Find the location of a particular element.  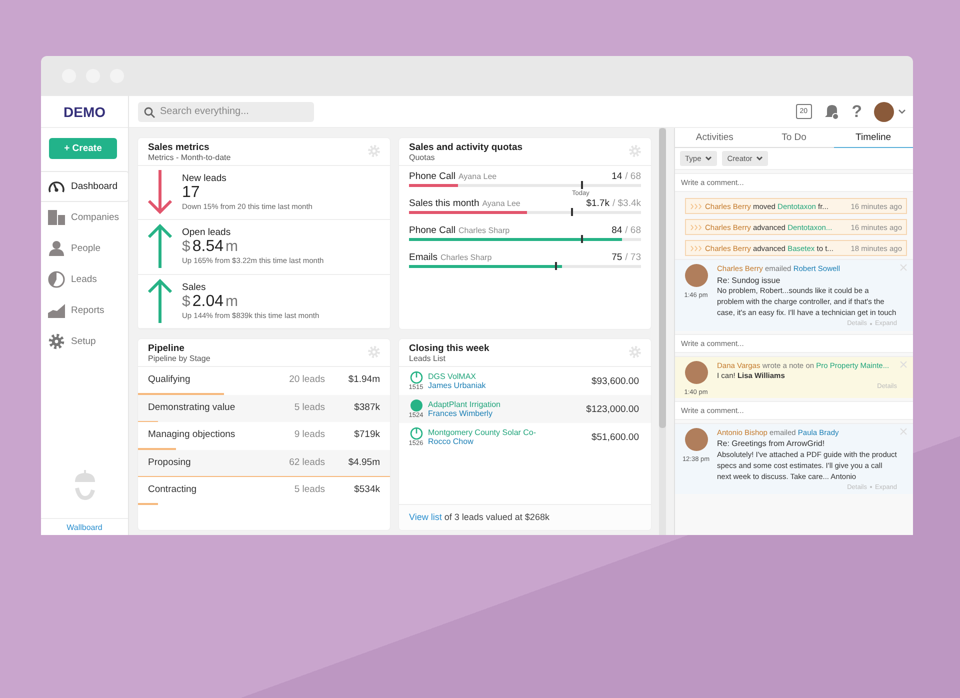

person-icon is located at coordinates (56, 248).